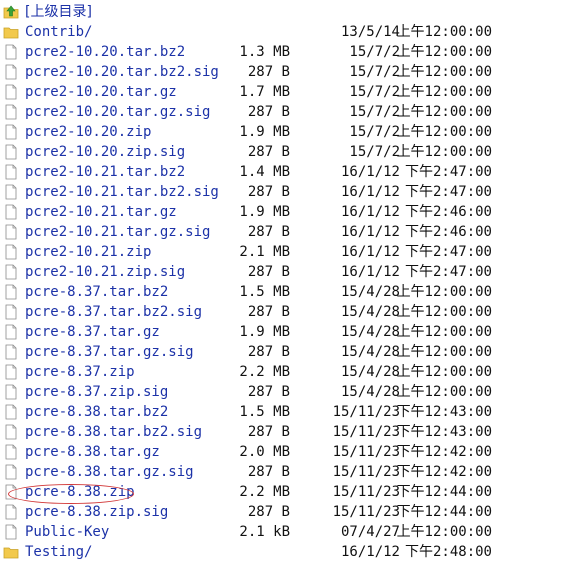 The height and width of the screenshot is (572, 572). What do you see at coordinates (96, 292) in the screenshot?
I see `file-link: pcre-8.37.tar.bz2` at bounding box center [96, 292].